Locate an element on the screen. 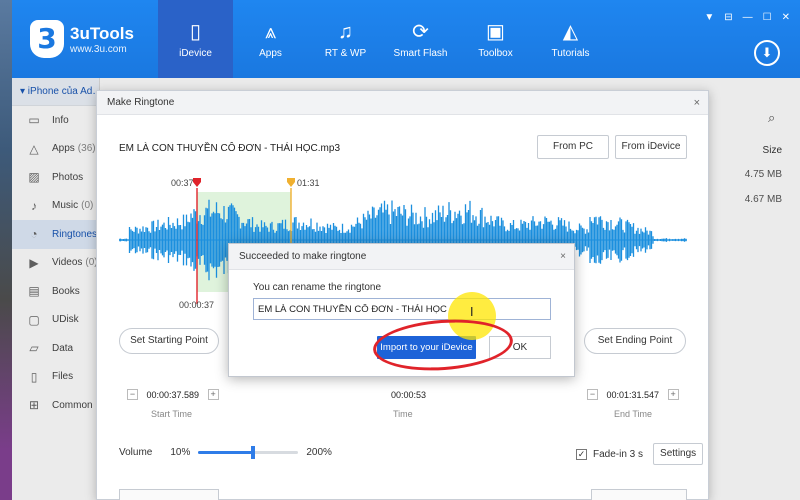  minimize-icon: — is located at coordinates (748, 17).